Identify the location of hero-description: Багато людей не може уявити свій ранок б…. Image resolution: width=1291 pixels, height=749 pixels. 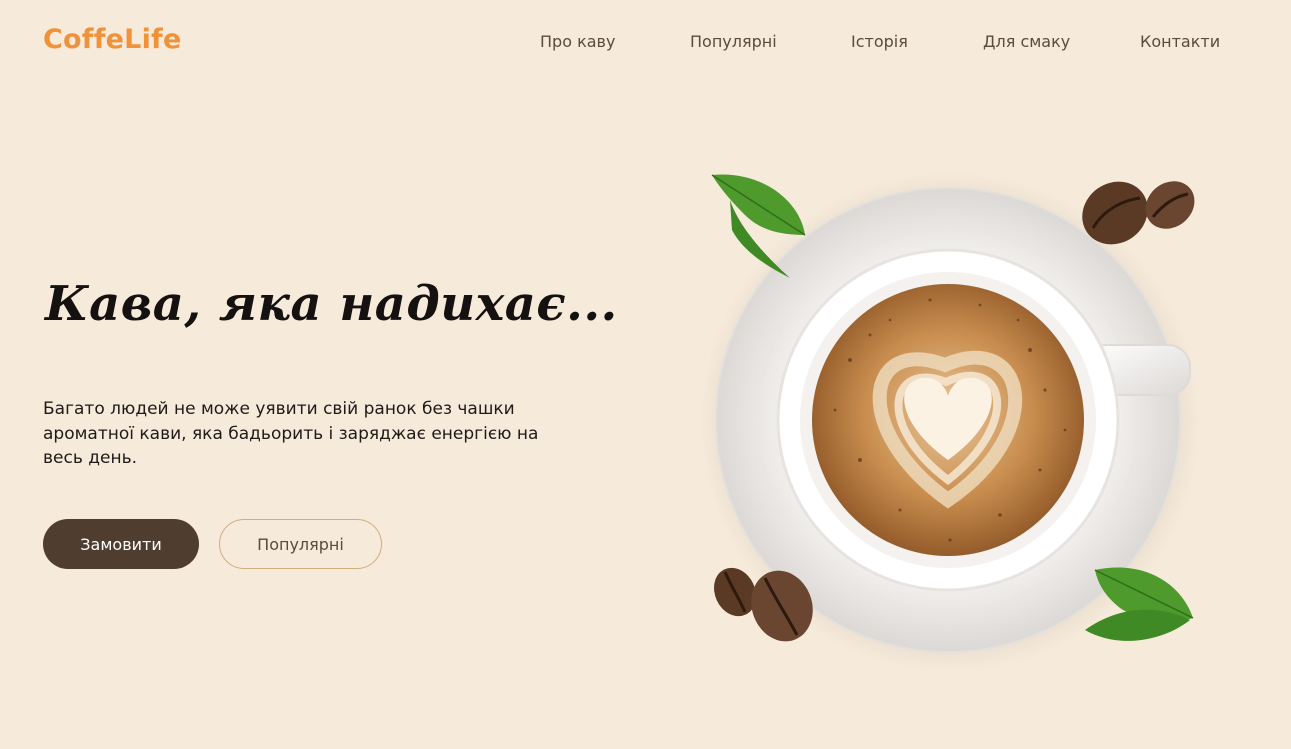
(291, 433).